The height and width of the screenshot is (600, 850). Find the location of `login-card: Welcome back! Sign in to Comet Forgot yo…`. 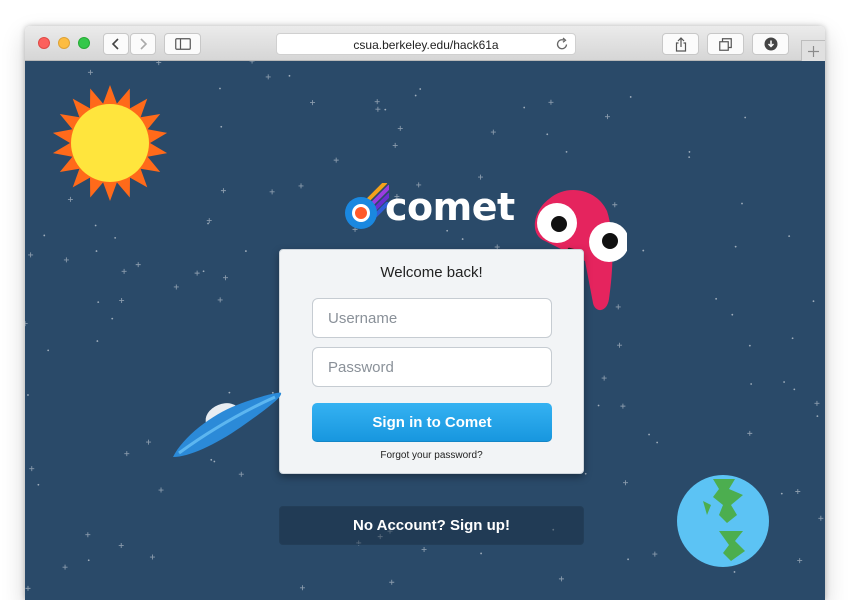

login-card: Welcome back! Sign in to Comet Forgot yo… is located at coordinates (431, 361).